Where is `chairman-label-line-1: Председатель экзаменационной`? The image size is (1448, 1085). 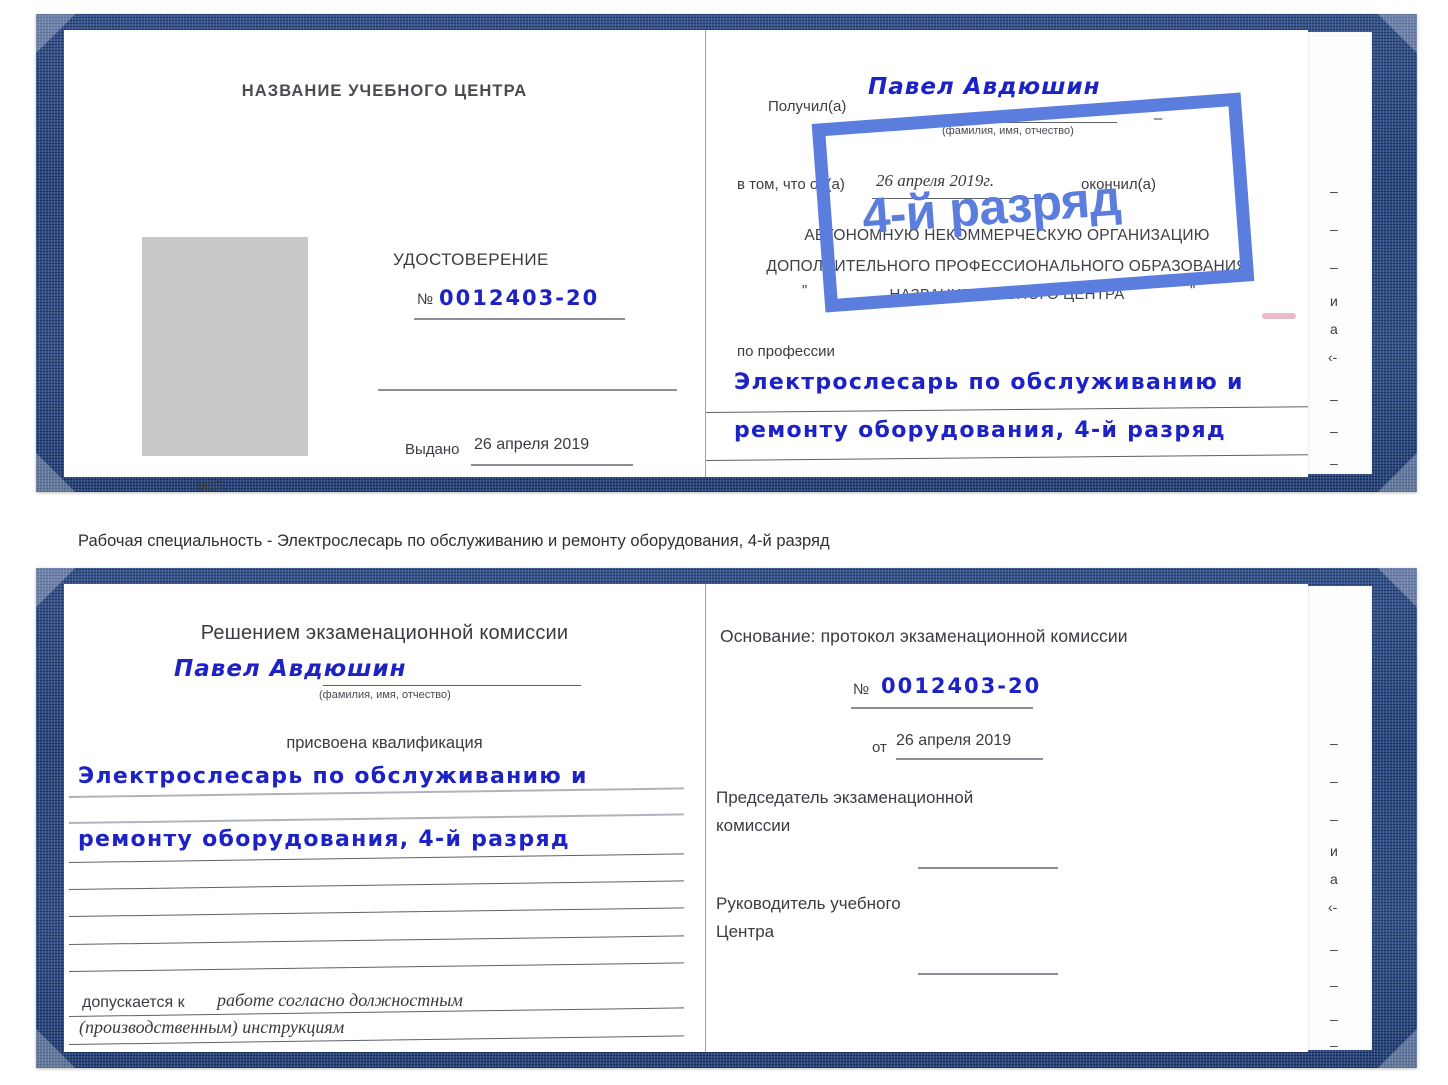
chairman-label-line-1: Председатель экзаменационной is located at coordinates (845, 797).